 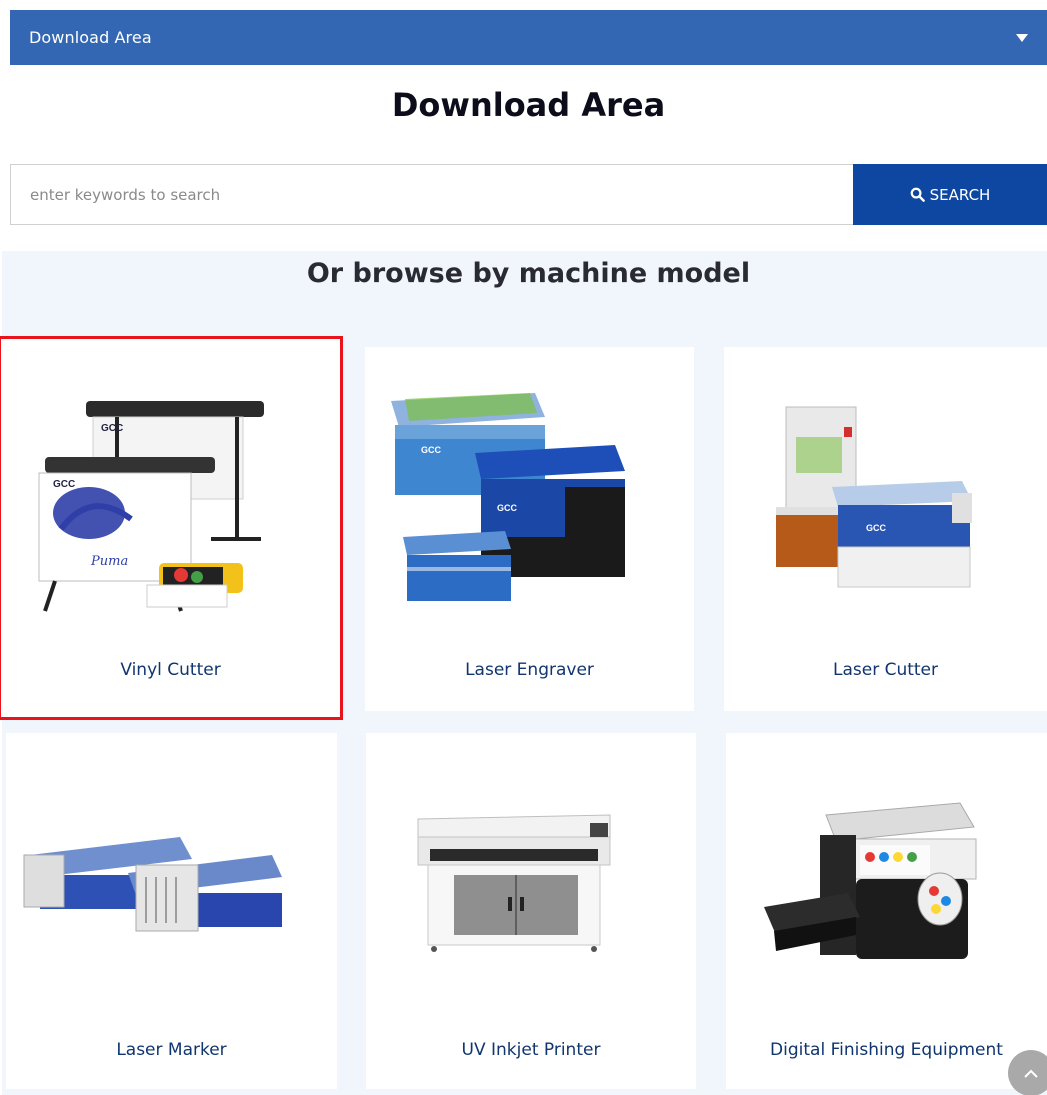 I want to click on category-card-laser-cutter: GCC Laser Cutter, so click(x=885, y=529).